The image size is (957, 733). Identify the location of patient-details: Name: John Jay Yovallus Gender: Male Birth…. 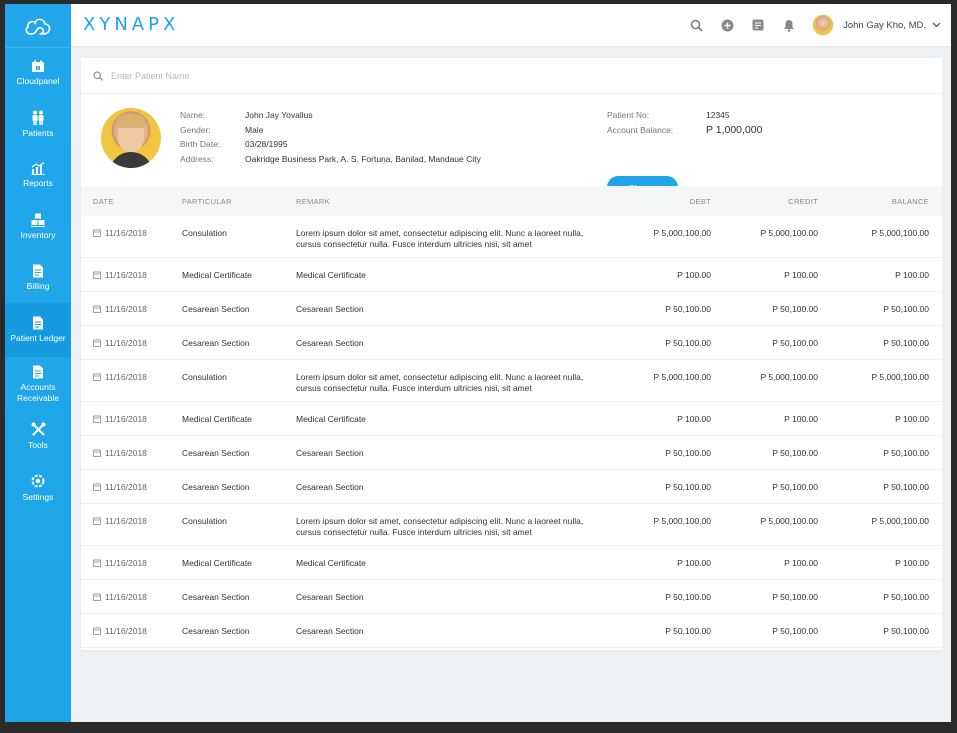
(330, 137).